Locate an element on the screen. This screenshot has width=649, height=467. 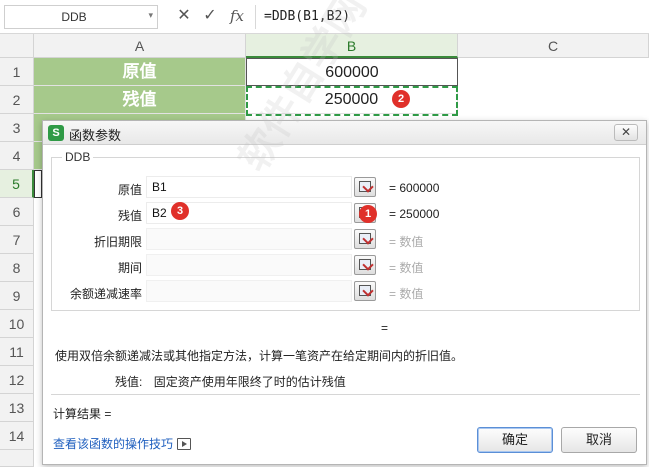
step-badge-3: 3 is located at coordinates (180, 211).